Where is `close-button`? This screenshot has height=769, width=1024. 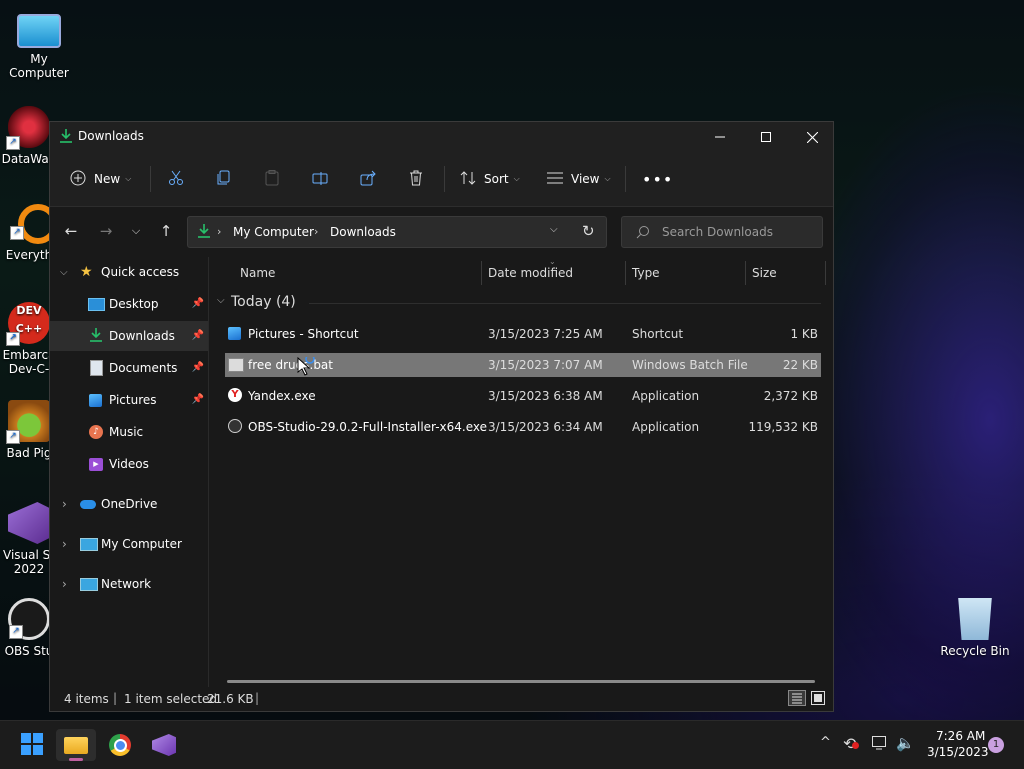
close-button is located at coordinates (812, 137).